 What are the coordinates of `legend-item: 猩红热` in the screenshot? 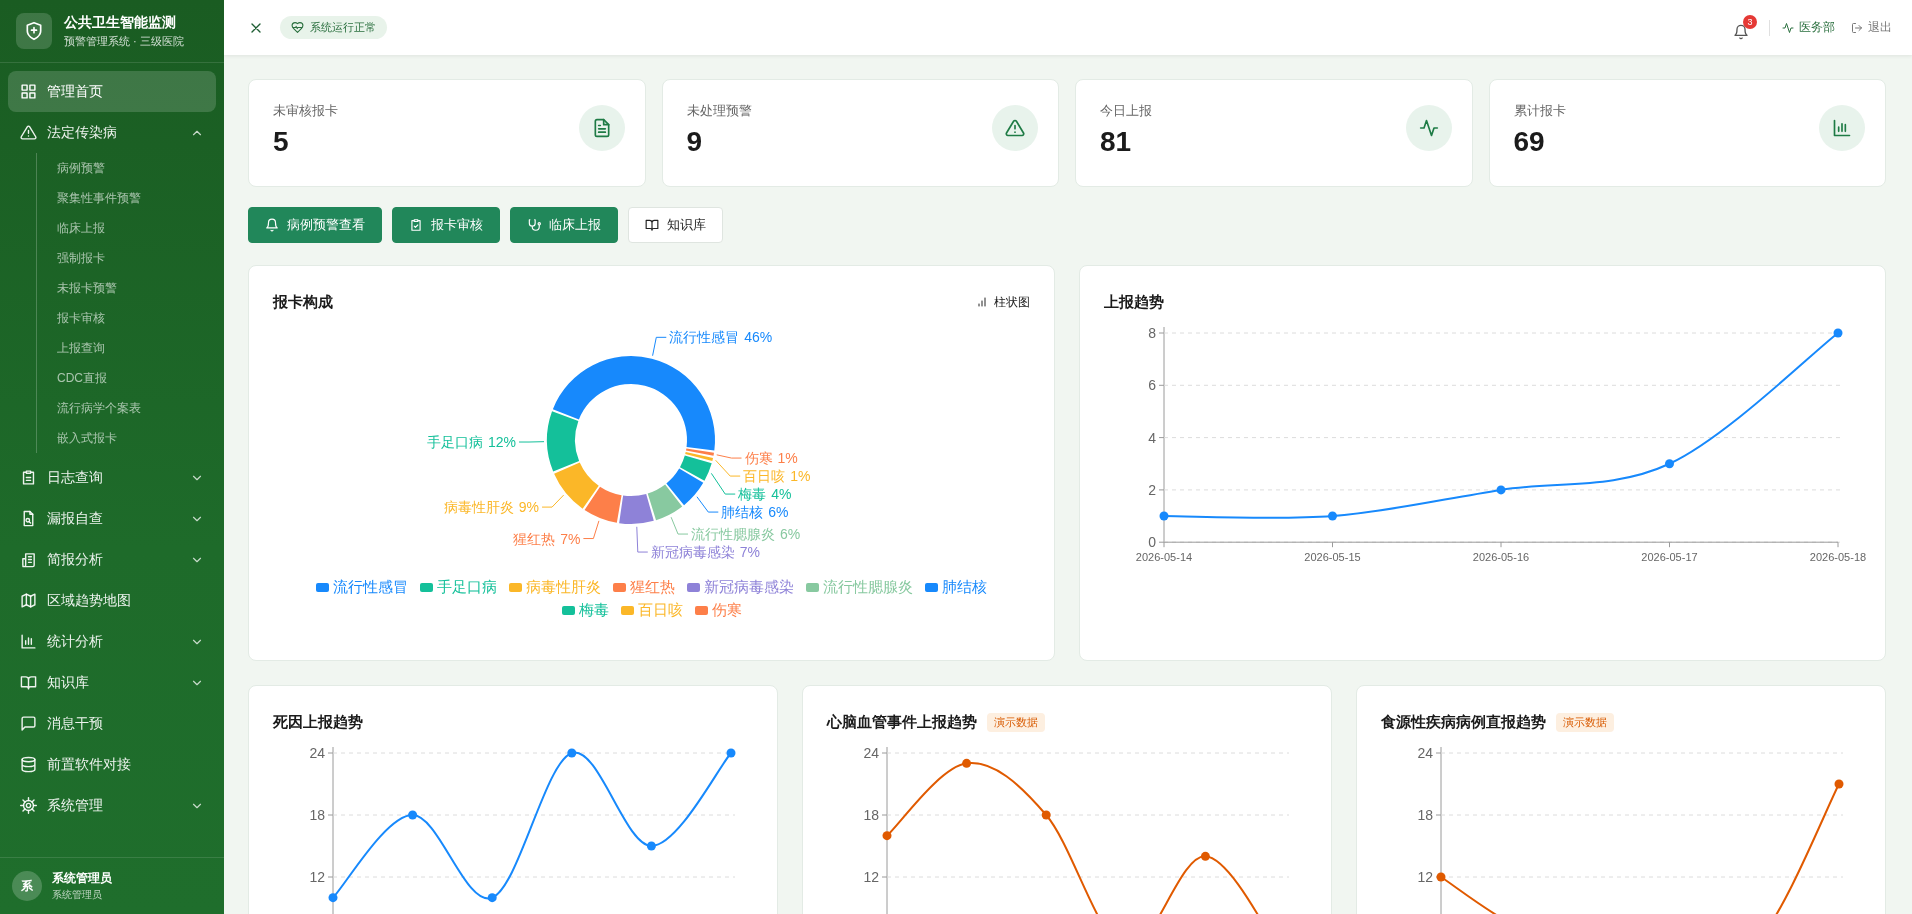 It's located at (644, 587).